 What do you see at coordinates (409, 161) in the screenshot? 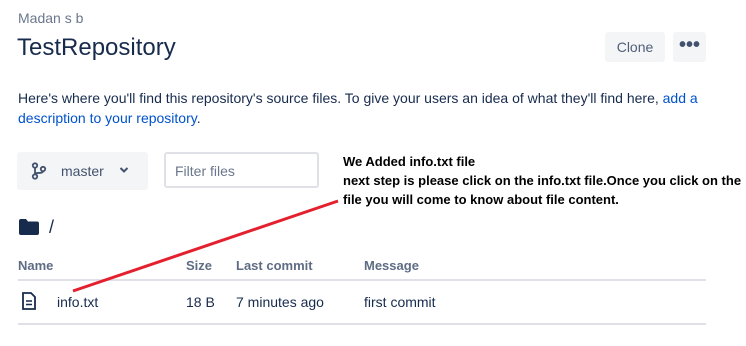
I see `annotation-line-1: We Added info.txt file` at bounding box center [409, 161].